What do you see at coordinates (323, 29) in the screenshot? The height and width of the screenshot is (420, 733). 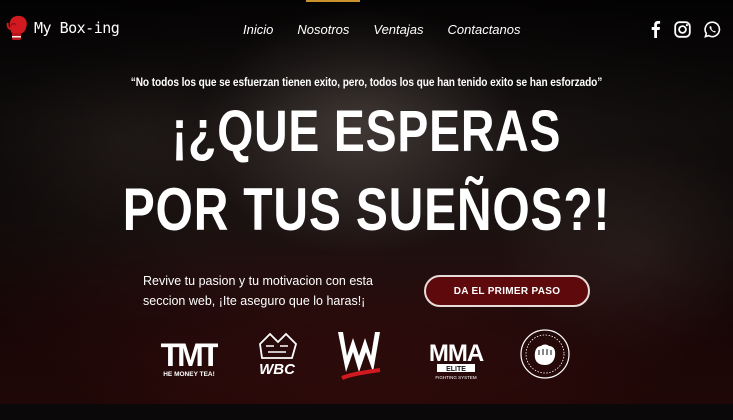 I see `nav-nosotros: Nosotros` at bounding box center [323, 29].